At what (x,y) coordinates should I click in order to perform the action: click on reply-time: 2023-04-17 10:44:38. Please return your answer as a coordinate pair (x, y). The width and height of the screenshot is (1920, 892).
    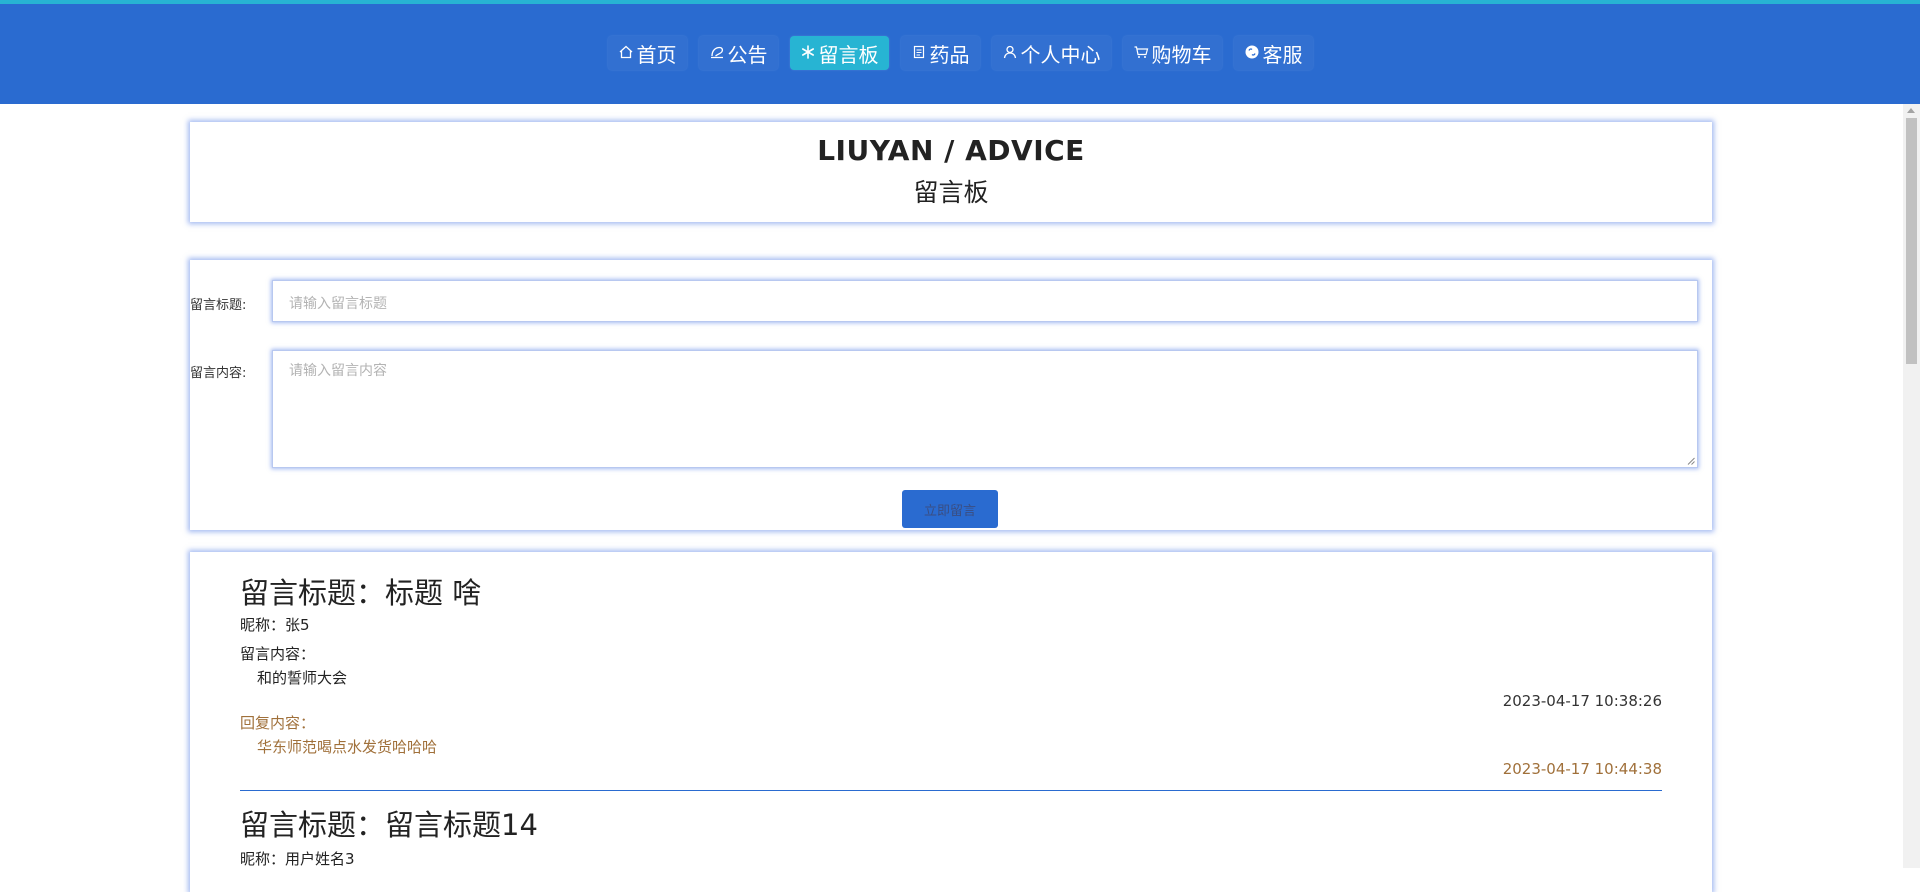
    Looking at the image, I should click on (1582, 769).